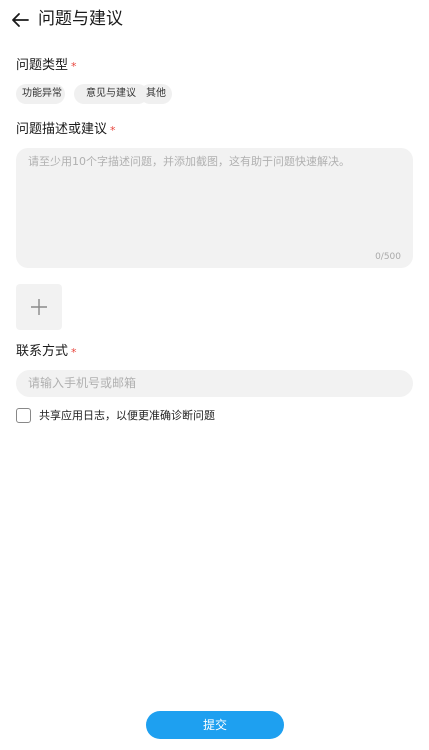 This screenshot has width=429, height=750. Describe the element at coordinates (42, 351) in the screenshot. I see `contact-label-text: 联系方式` at that location.